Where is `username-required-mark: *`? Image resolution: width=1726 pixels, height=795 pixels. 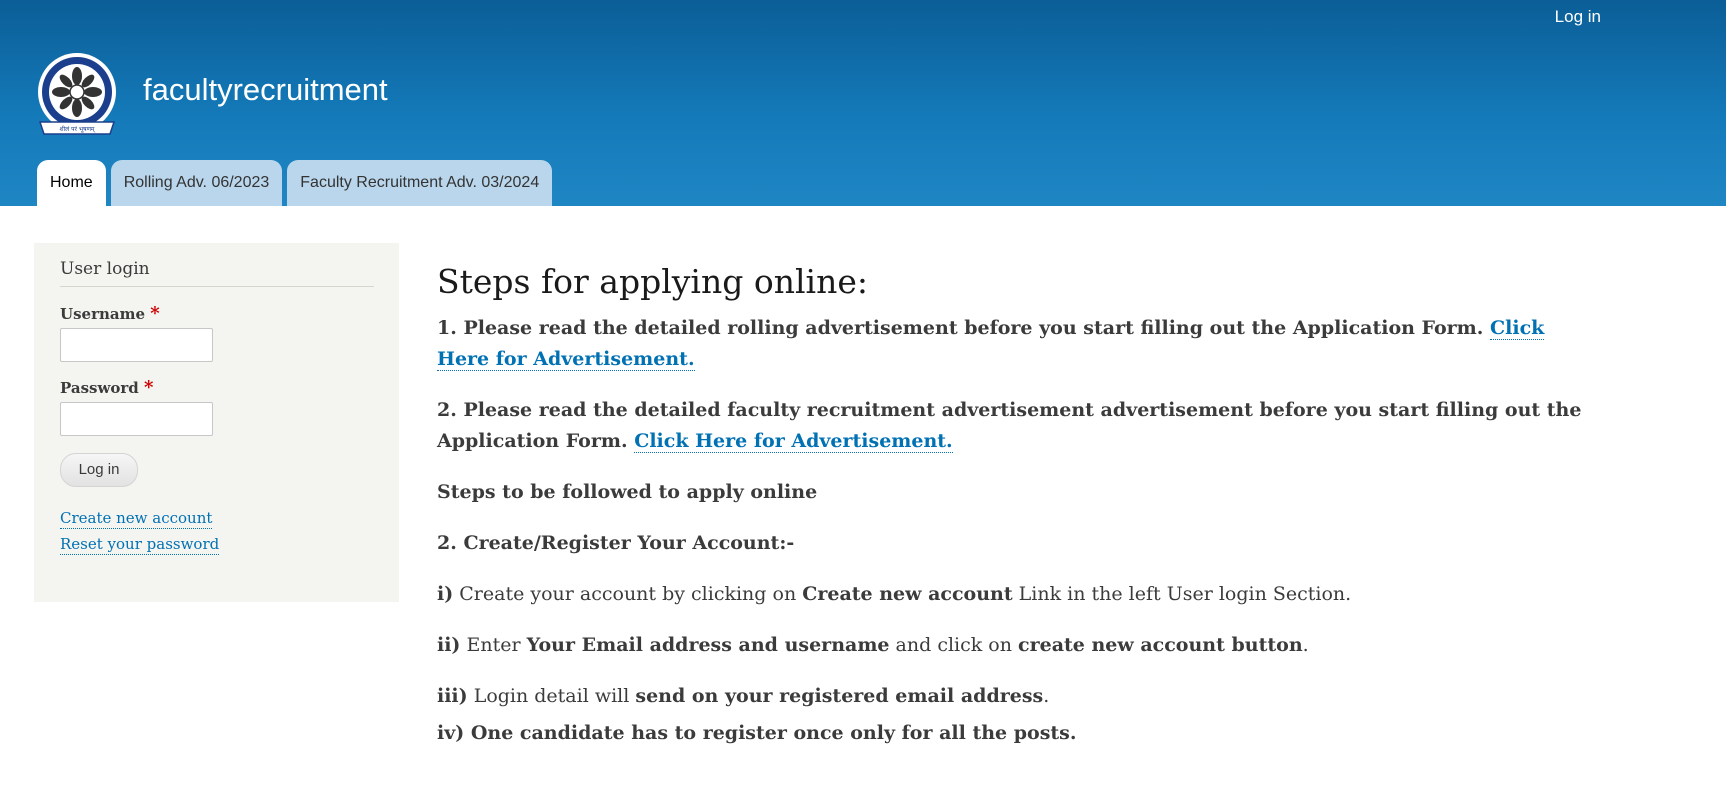 username-required-mark: * is located at coordinates (155, 313).